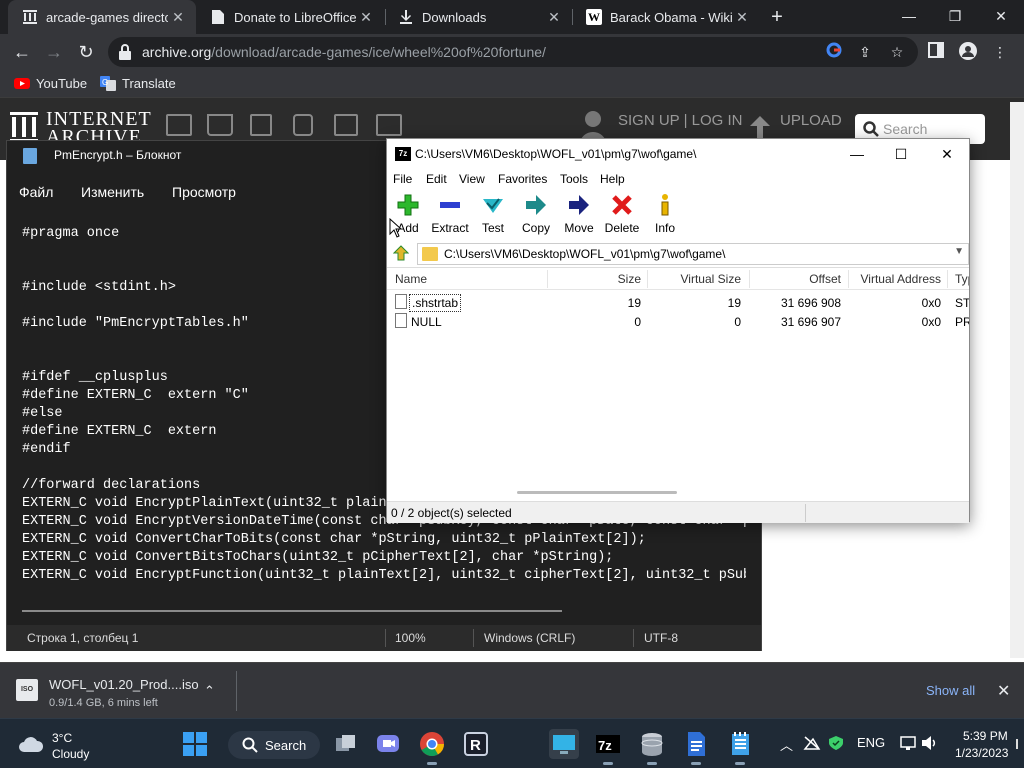 This screenshot has width=1024, height=768. What do you see at coordinates (50, 83) in the screenshot?
I see `bookmark-youtube: YouTube` at bounding box center [50, 83].